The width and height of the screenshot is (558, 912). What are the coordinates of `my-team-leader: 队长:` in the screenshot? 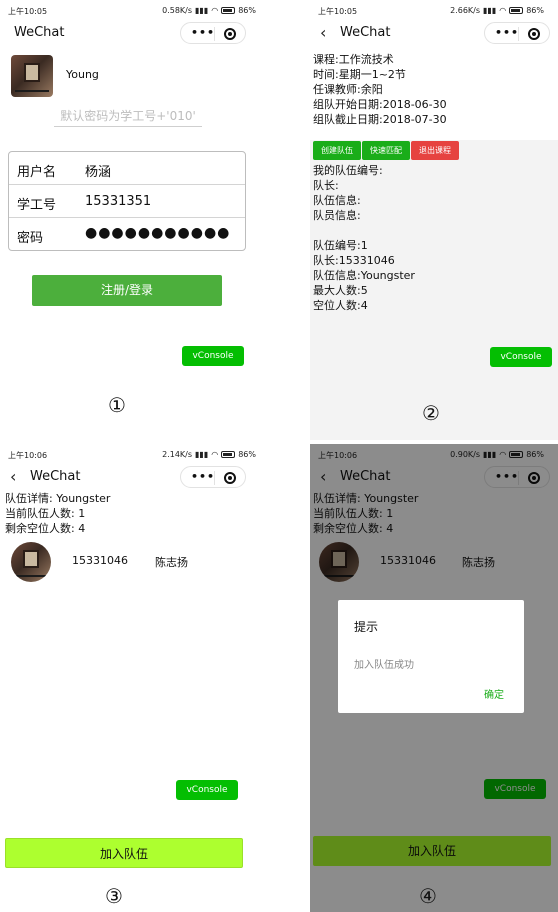 It's located at (326, 185).